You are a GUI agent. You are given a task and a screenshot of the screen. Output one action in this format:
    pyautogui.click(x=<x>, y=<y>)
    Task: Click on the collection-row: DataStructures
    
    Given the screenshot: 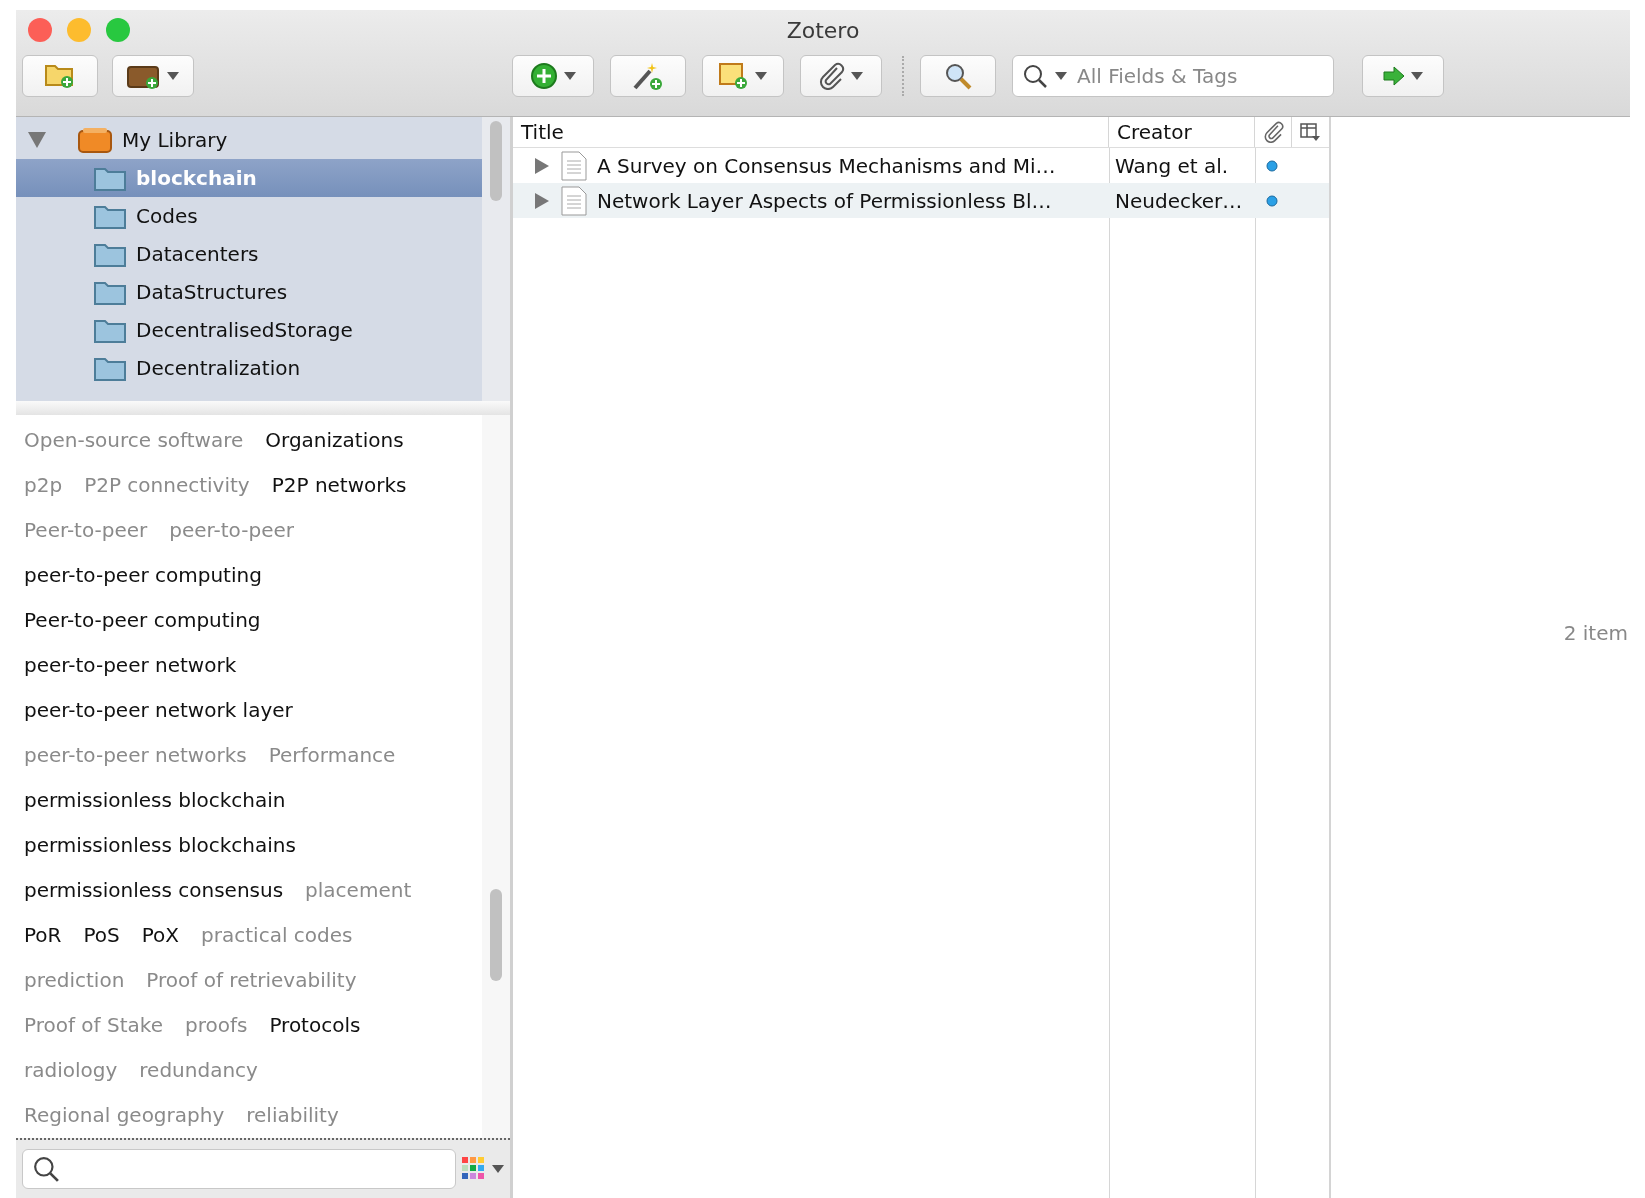 What is the action you would take?
    pyautogui.click(x=249, y=292)
    